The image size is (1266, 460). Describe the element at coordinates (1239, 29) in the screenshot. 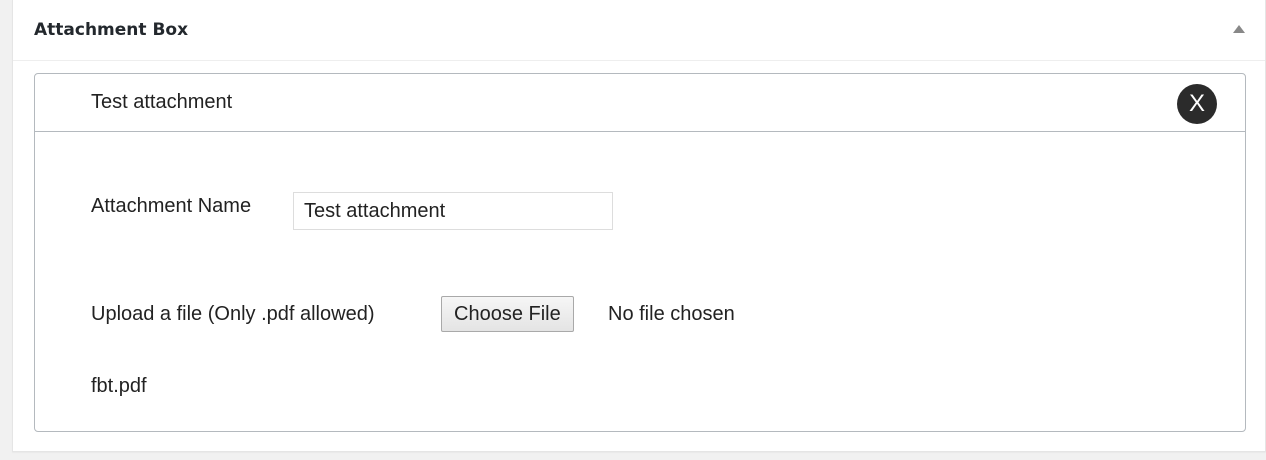

I see `collapse-toggle-icon` at that location.